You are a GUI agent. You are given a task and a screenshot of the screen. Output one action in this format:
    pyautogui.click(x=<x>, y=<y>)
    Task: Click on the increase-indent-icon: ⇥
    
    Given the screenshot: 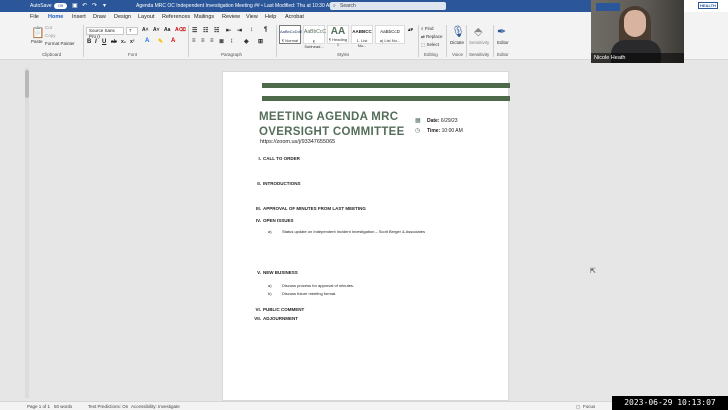 What is the action you would take?
    pyautogui.click(x=239, y=30)
    